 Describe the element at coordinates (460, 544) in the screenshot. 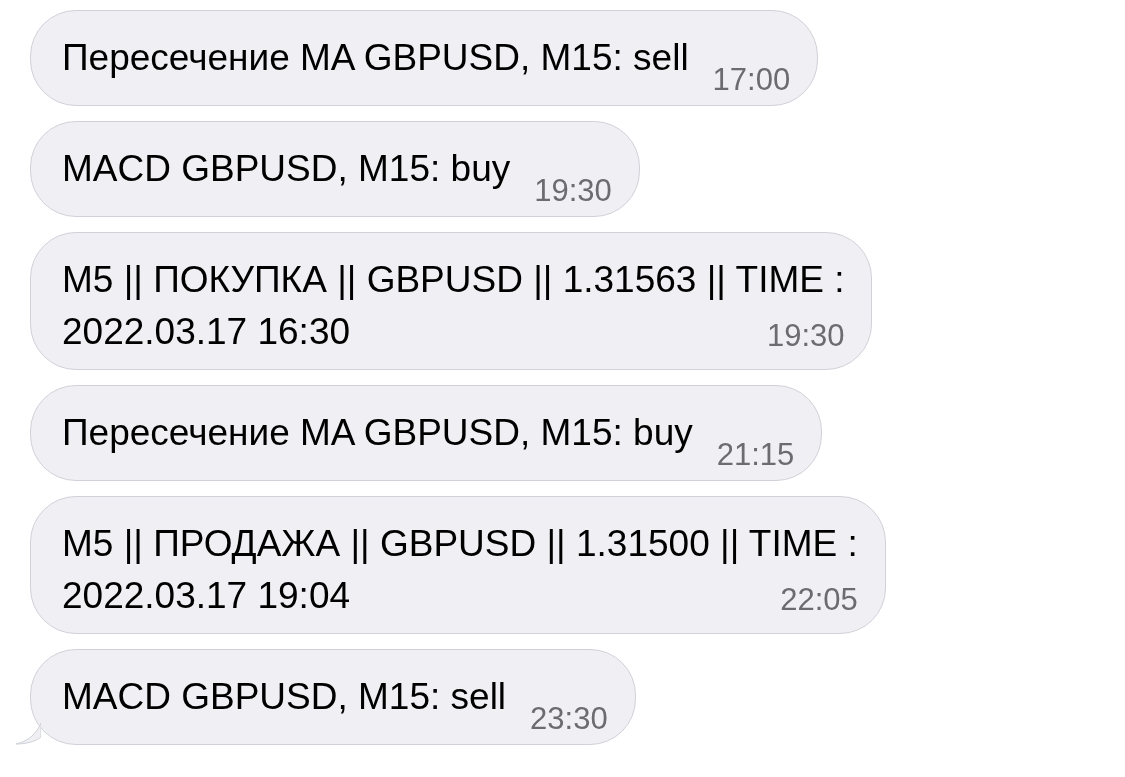

I see `message-text: M5 || ПРОДАЖА || GBPUSD || 1.31500 || TIME :` at that location.